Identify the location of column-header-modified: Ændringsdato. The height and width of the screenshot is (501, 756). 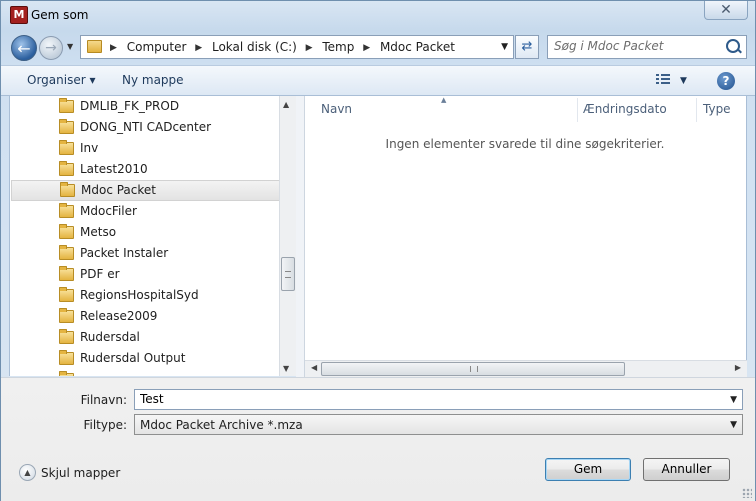
(625, 109).